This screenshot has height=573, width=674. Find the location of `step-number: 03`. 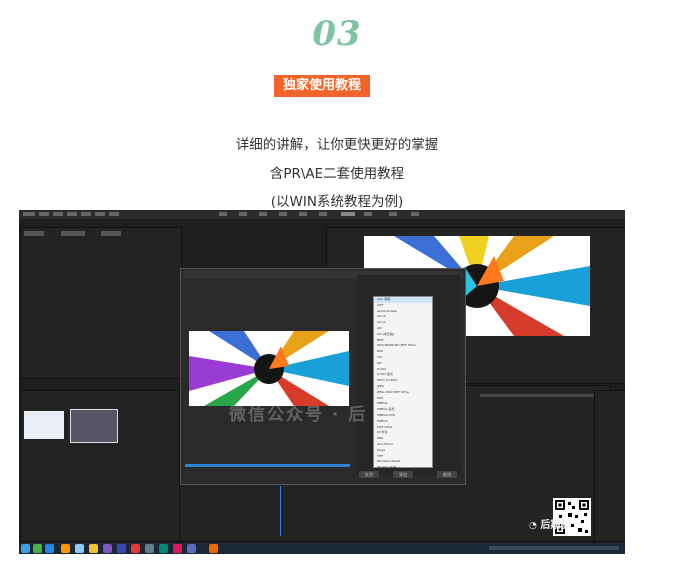

step-number: 03 is located at coordinates (337, 34).